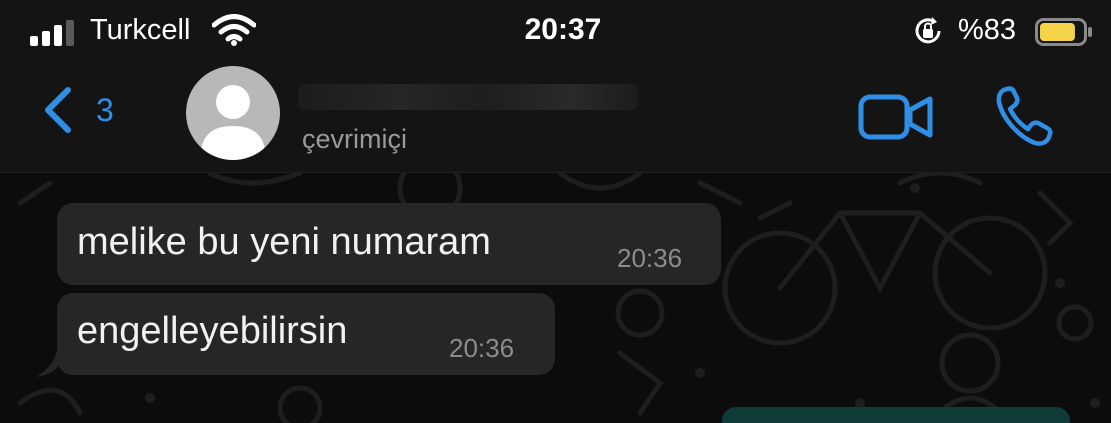 The height and width of the screenshot is (423, 1111). What do you see at coordinates (140, 30) in the screenshot?
I see `carrier-label: Turkcell` at bounding box center [140, 30].